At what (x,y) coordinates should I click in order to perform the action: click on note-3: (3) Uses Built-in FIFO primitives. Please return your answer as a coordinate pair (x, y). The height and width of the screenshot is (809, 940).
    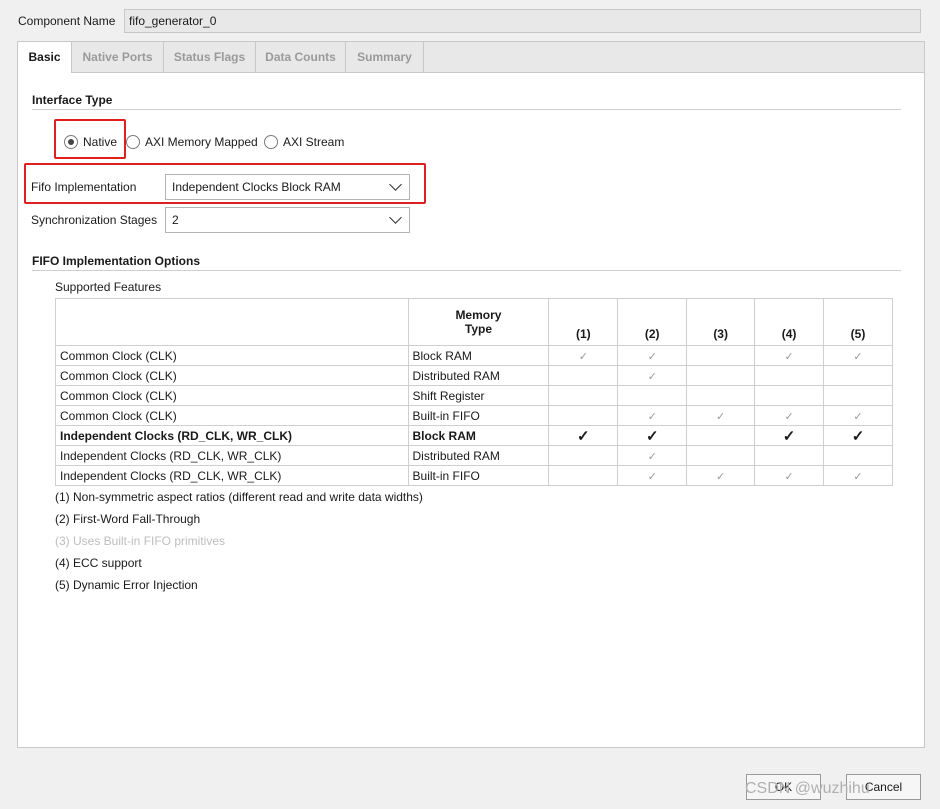
    Looking at the image, I should click on (140, 541).